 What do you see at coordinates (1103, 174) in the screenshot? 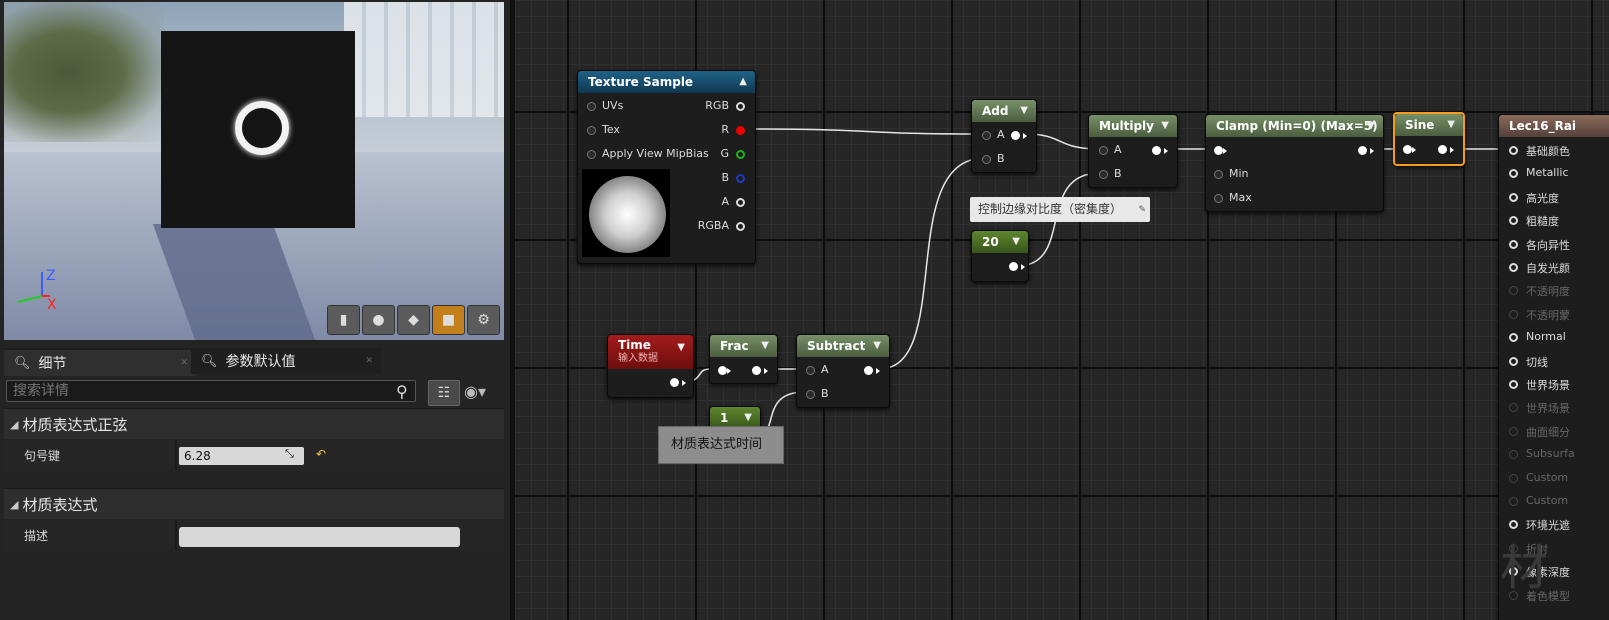
I see `pin-multiply-b` at bounding box center [1103, 174].